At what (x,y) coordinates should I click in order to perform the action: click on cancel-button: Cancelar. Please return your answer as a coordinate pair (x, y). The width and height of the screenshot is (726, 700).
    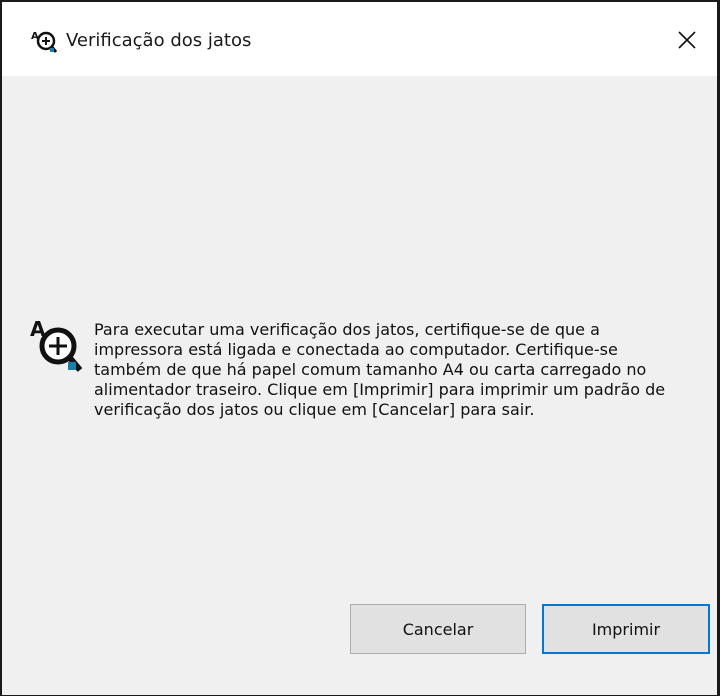
    Looking at the image, I should click on (438, 629).